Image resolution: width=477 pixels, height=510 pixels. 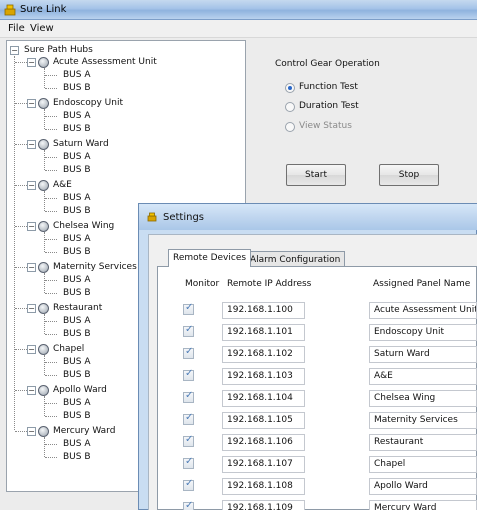 What do you see at coordinates (77, 308) in the screenshot?
I see `tree-hub-label: Restaurant` at bounding box center [77, 308].